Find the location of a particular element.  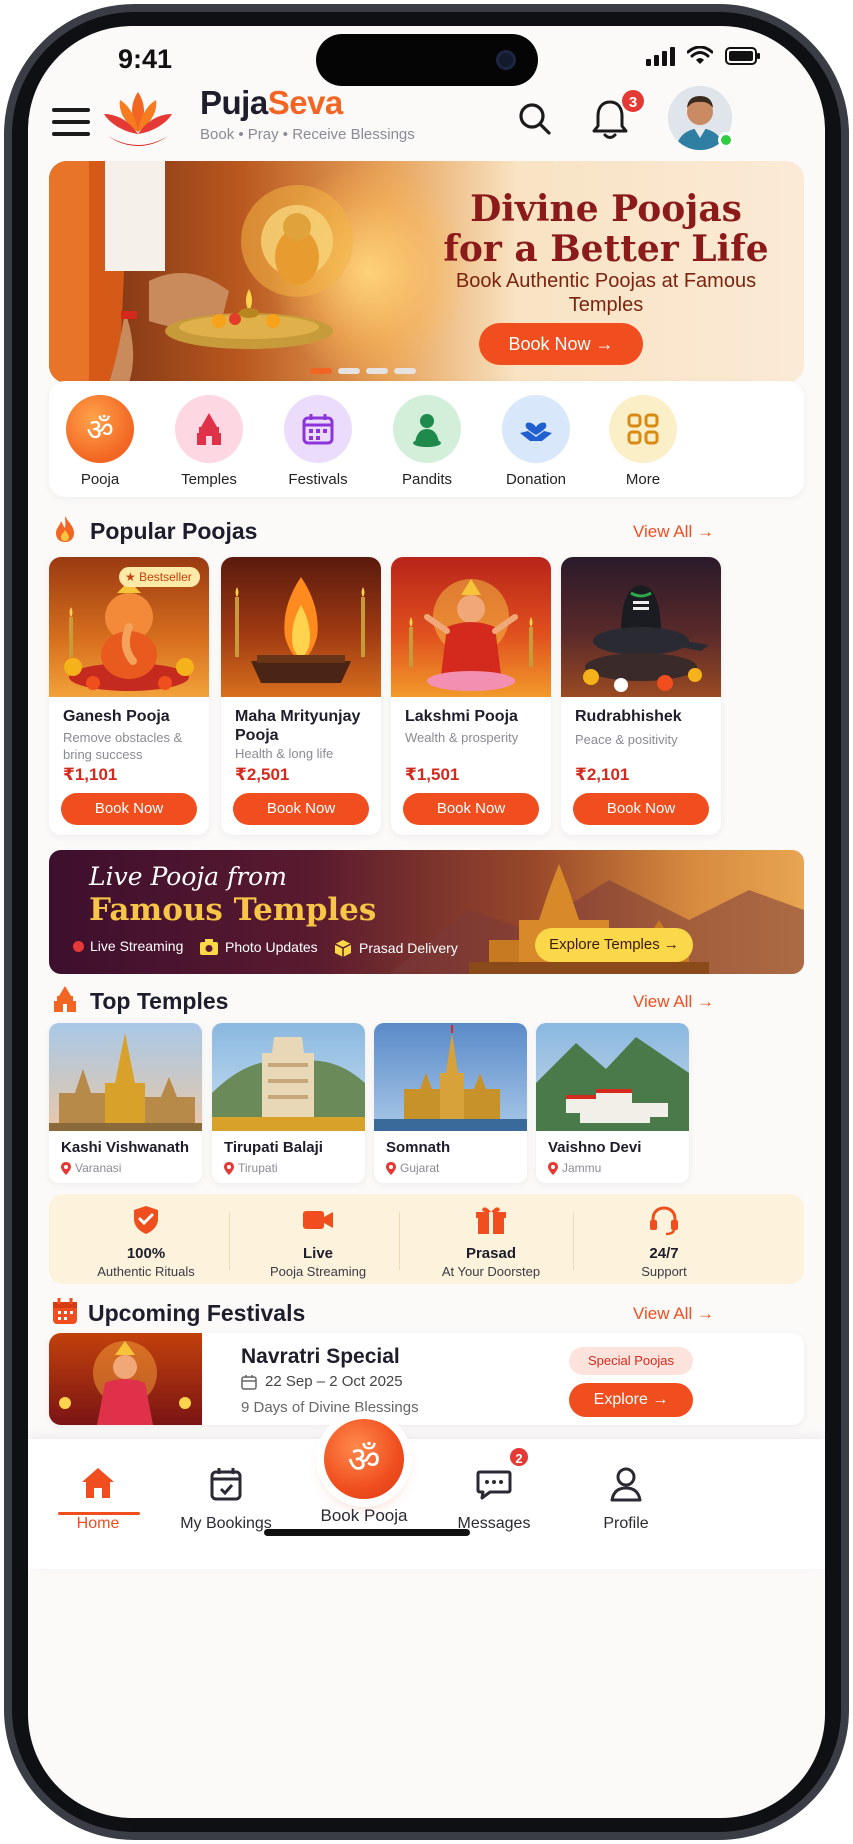

festival-name: Navratri Special is located at coordinates (320, 1356).